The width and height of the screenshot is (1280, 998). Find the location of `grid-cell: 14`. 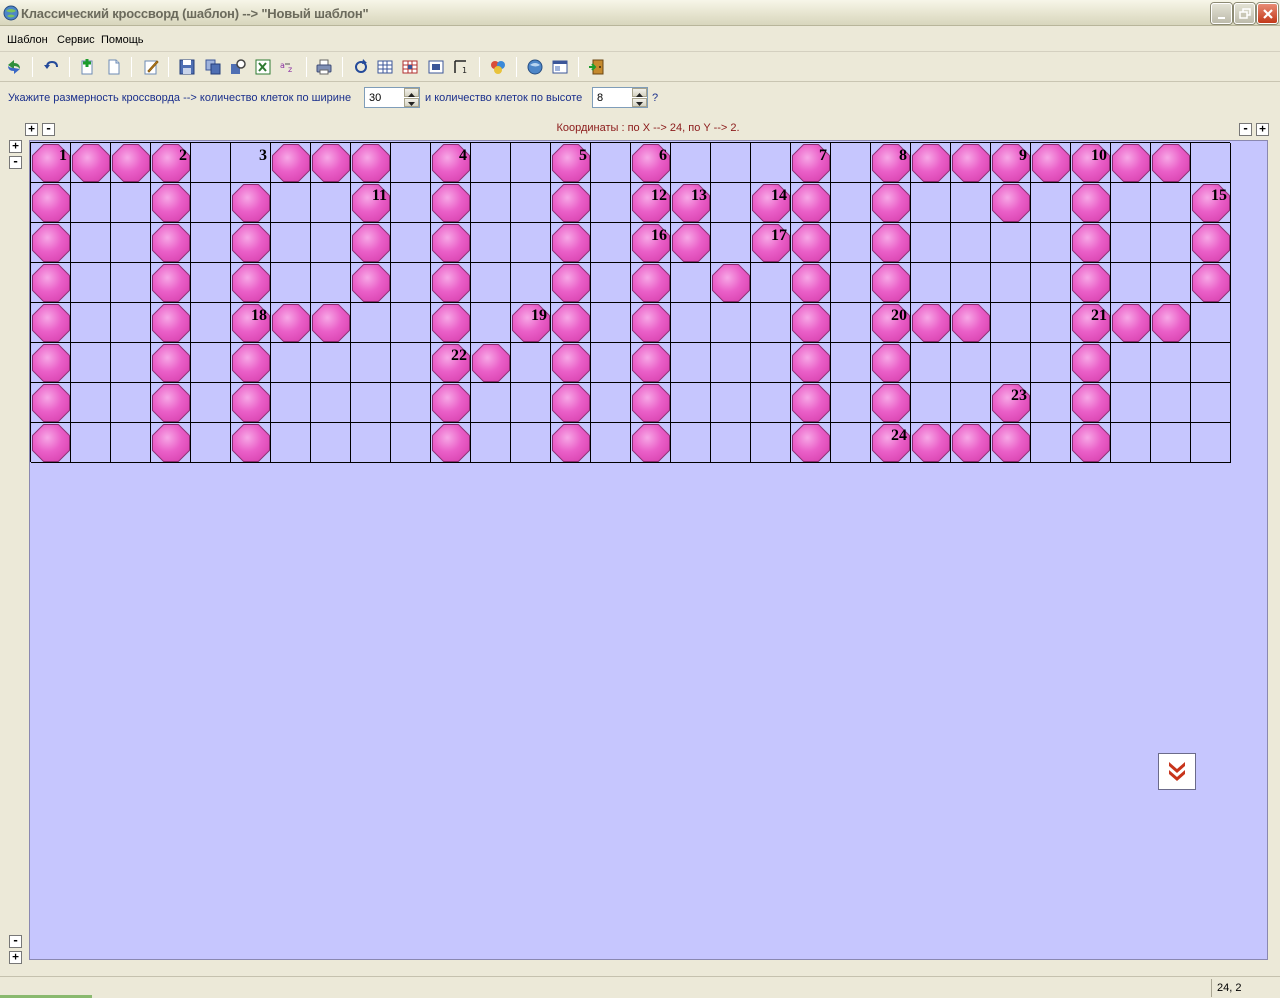

grid-cell: 14 is located at coordinates (771, 203).